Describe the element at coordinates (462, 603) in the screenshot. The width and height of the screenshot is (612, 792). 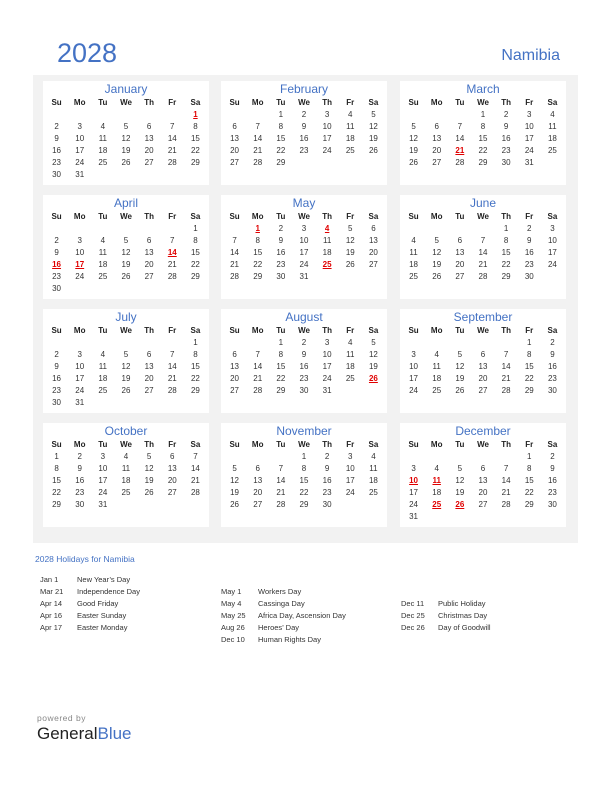
I see `holiday-name: Public Holiday` at that location.